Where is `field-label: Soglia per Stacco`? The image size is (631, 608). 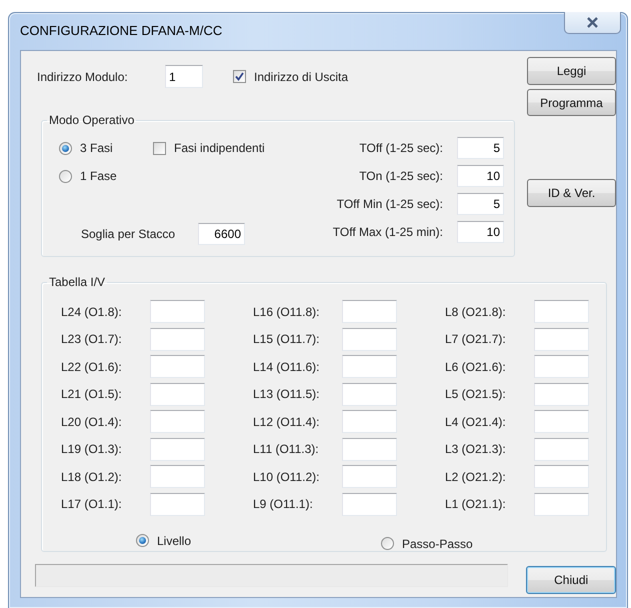
field-label: Soglia per Stacco is located at coordinates (128, 234).